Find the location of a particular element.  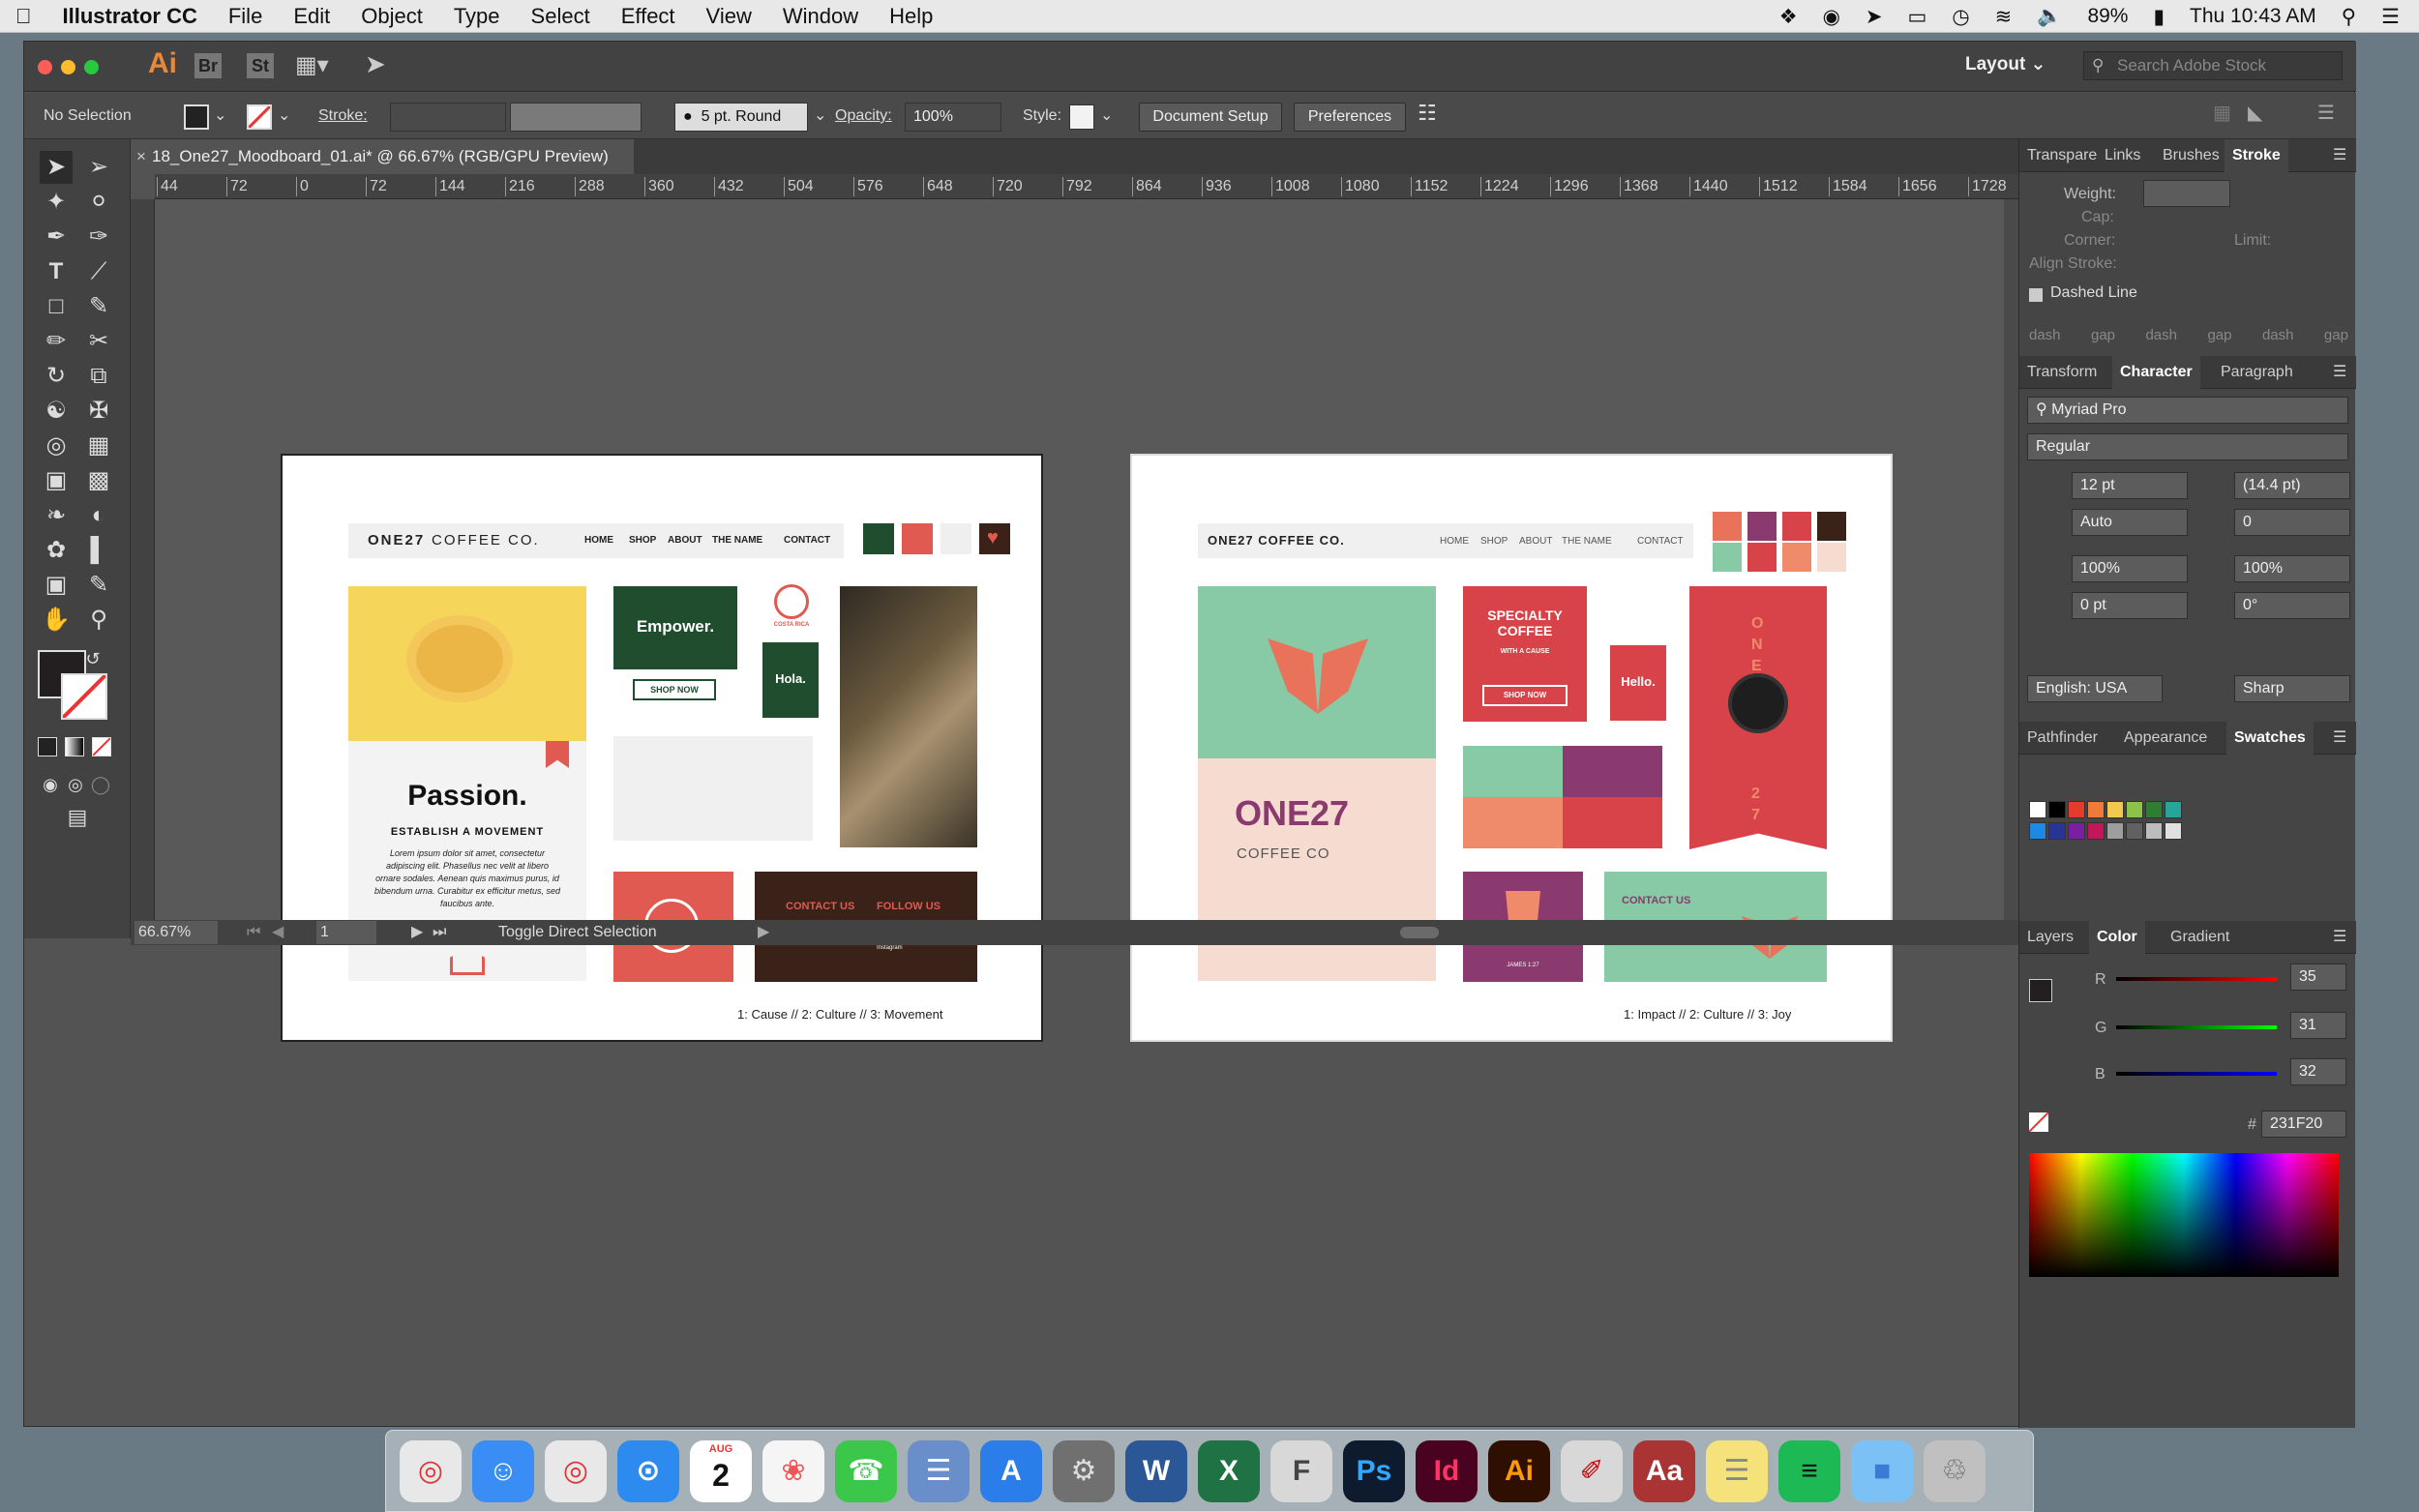

close-tab-icon: × is located at coordinates (141, 156).